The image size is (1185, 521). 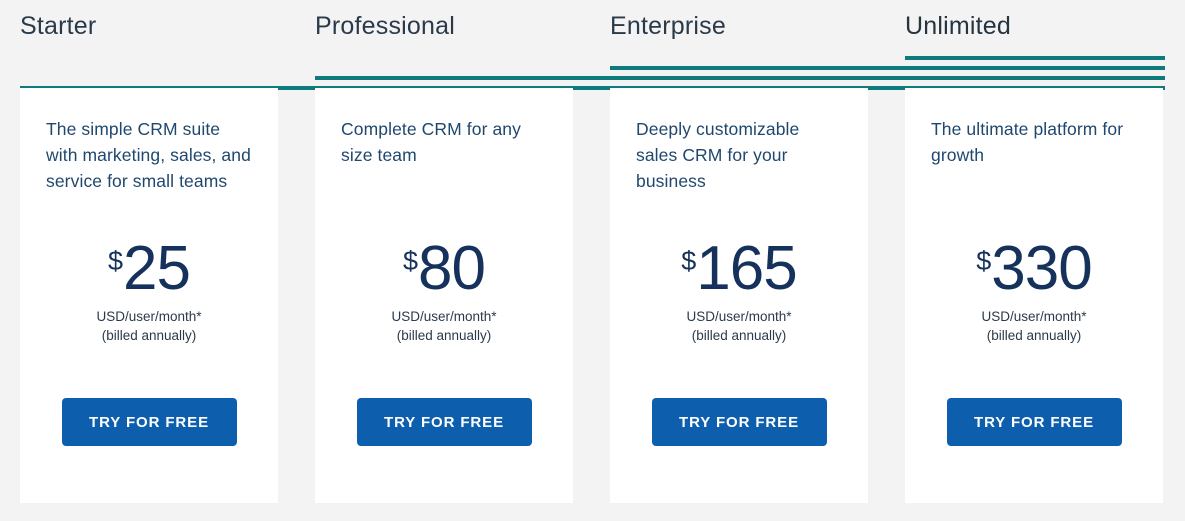 I want to click on plan-price: $ 165, so click(x=739, y=268).